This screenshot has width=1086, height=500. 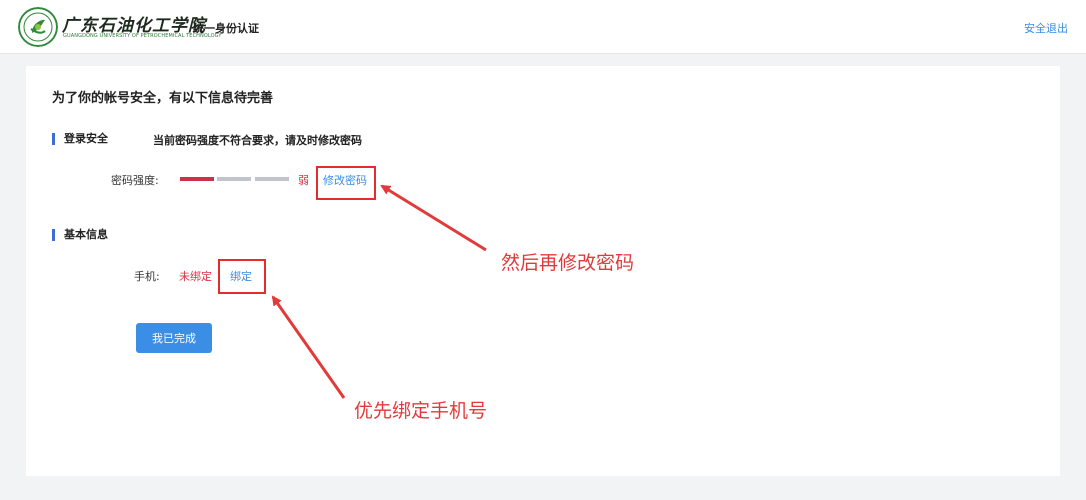 I want to click on arrow-to-change-password, so click(x=433, y=218).